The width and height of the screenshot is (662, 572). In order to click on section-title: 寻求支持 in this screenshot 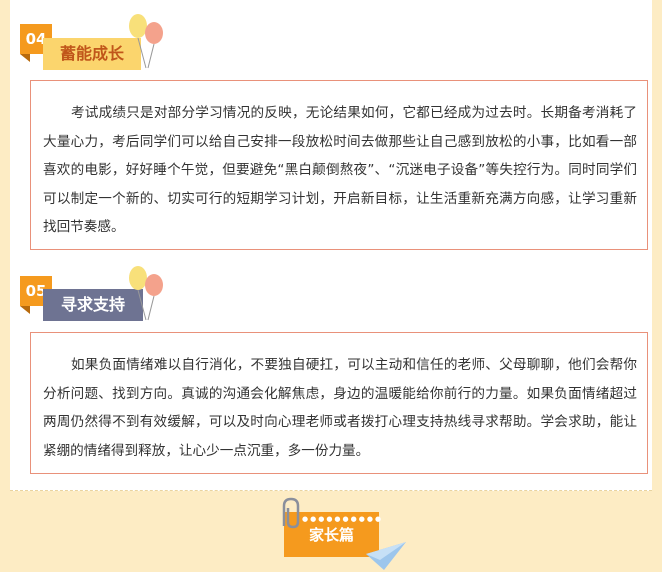, I will do `click(92, 304)`.